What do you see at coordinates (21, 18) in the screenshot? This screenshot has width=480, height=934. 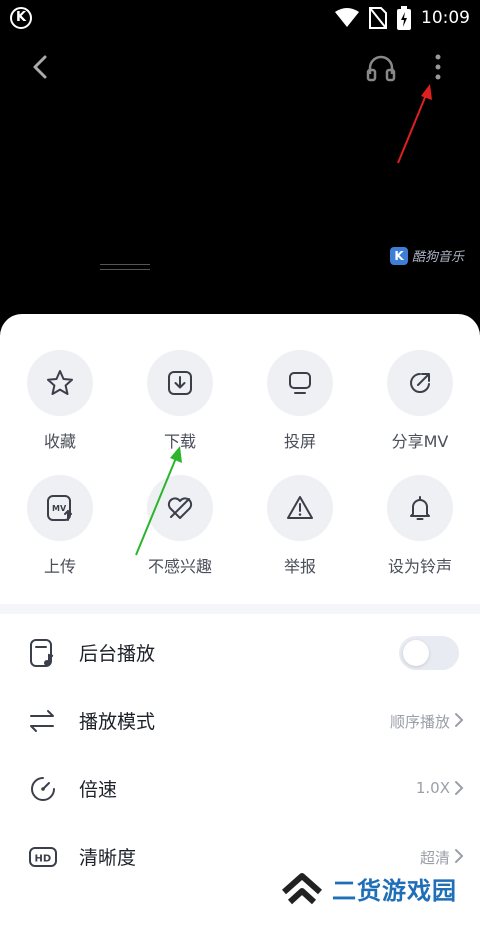 I see `app-notification-icon: K` at bounding box center [21, 18].